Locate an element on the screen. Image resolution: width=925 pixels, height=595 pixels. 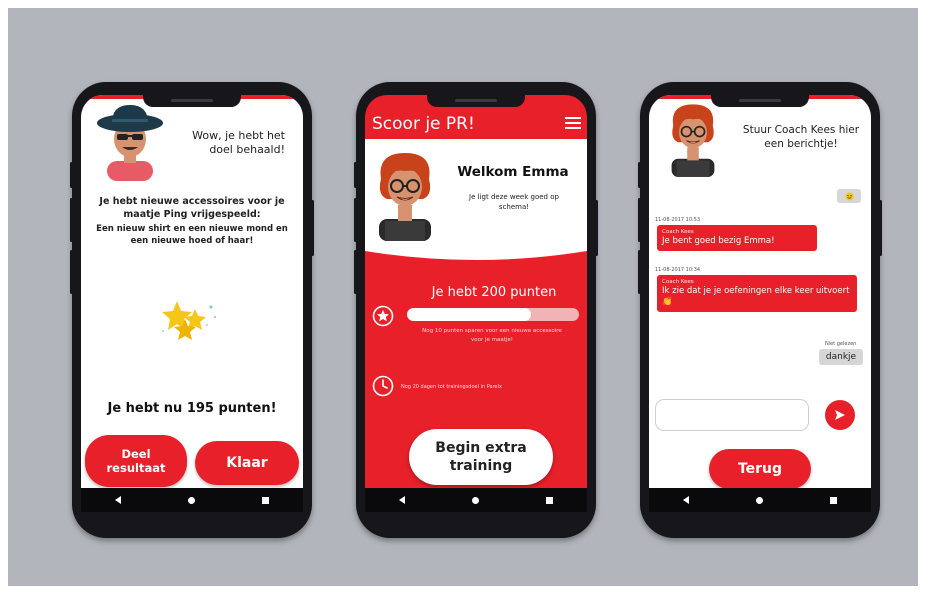
send-arrow-icon is located at coordinates (840, 415).